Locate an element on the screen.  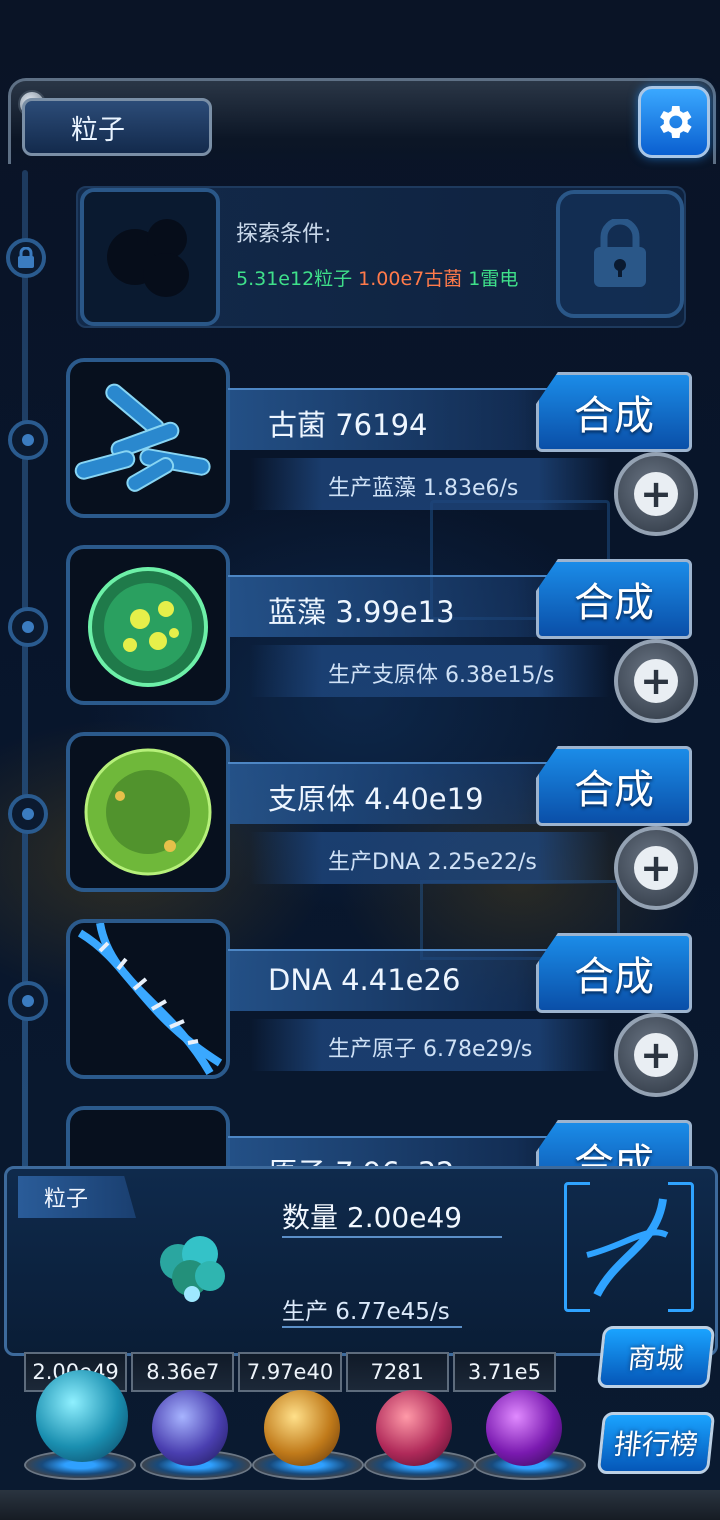
bacteria-icon is located at coordinates (142, 437).